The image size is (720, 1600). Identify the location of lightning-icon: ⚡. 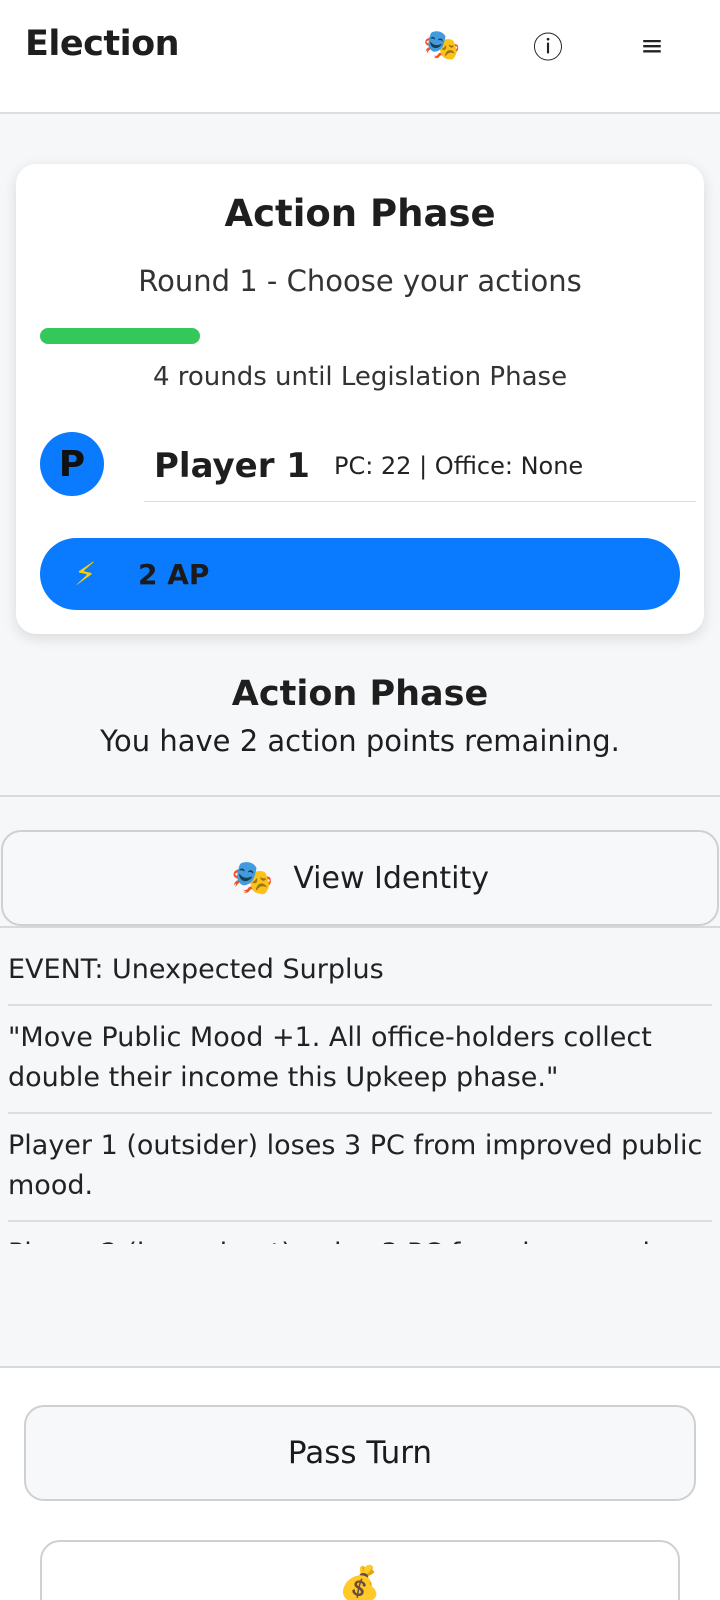
(85, 574).